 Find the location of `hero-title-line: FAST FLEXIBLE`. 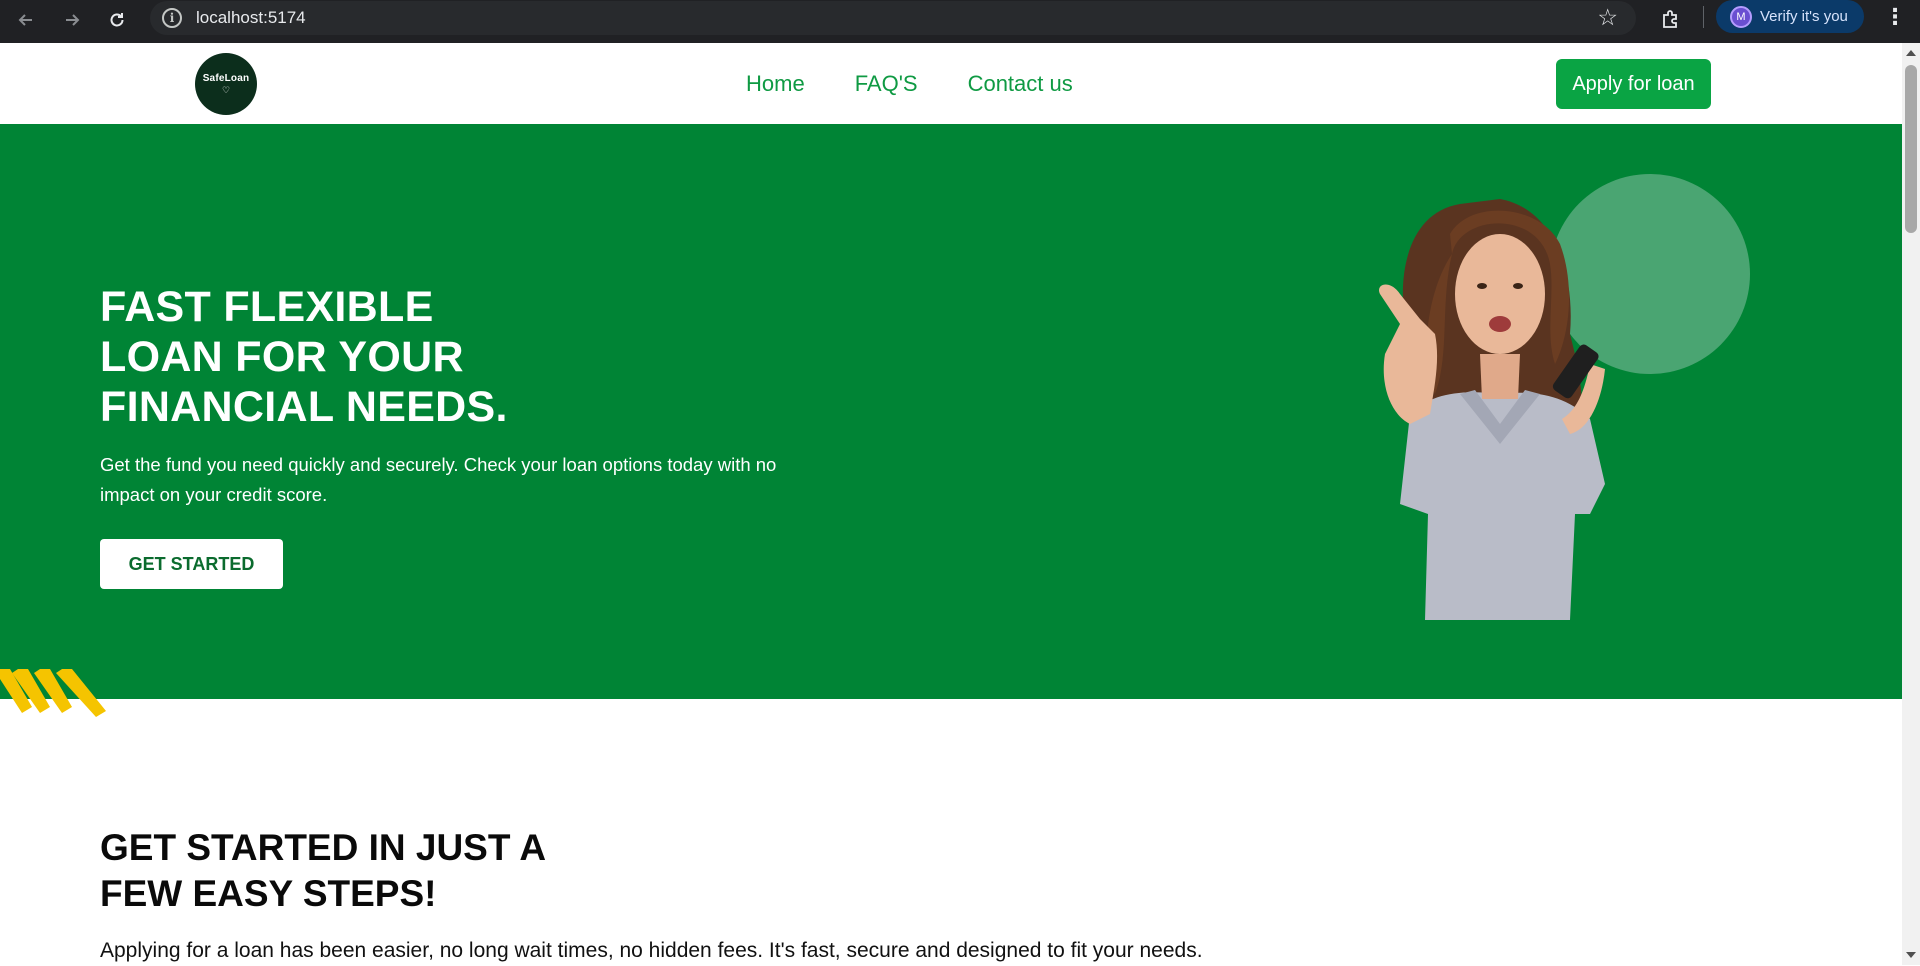

hero-title-line: FAST FLEXIBLE is located at coordinates (267, 307).